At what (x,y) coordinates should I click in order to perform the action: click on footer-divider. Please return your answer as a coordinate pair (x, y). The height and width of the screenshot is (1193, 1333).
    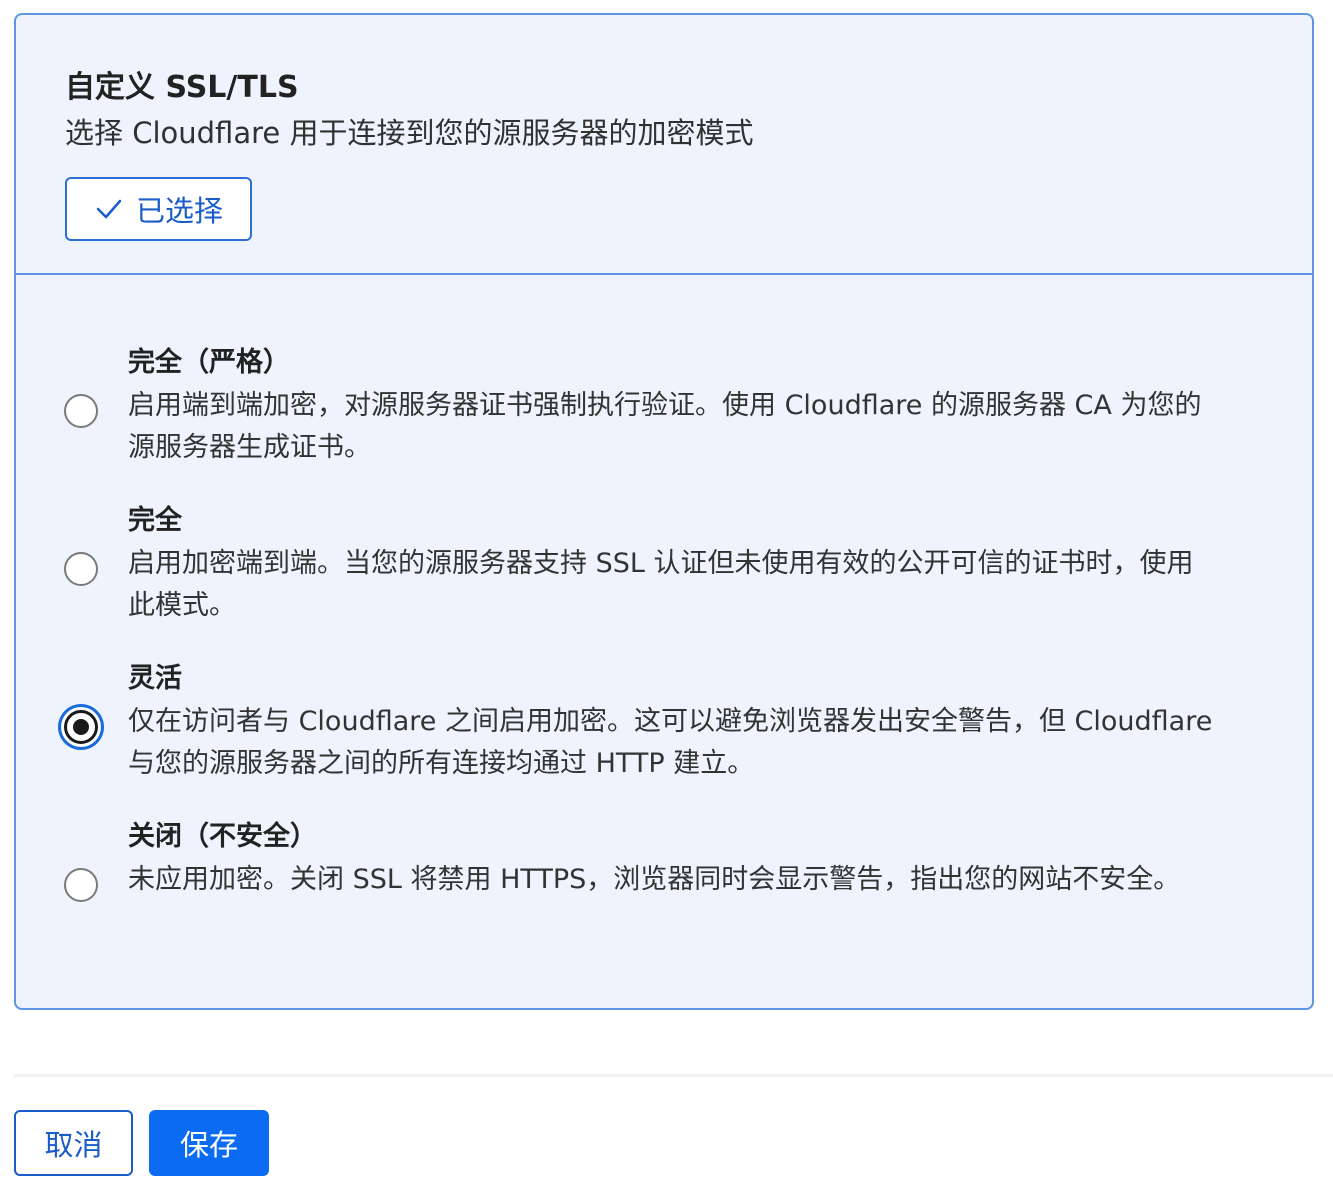
    Looking at the image, I should click on (673, 1075).